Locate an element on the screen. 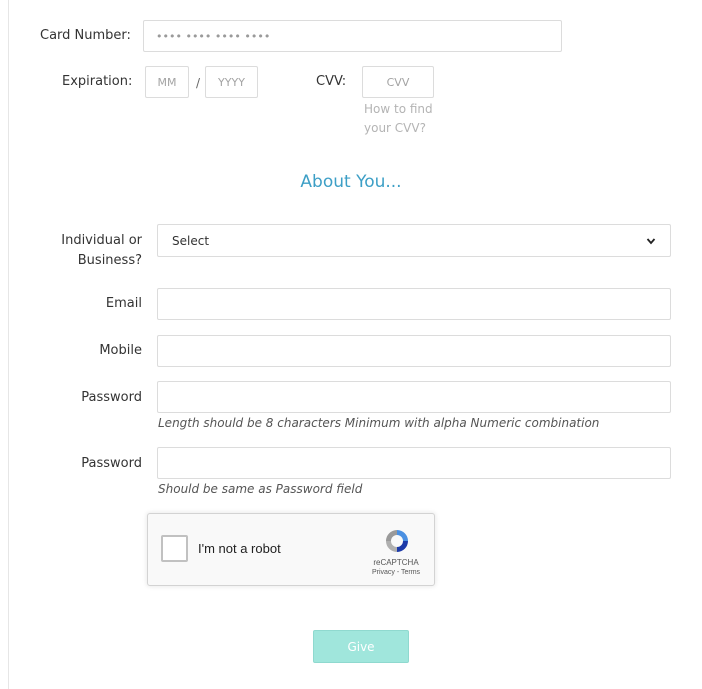 Image resolution: width=702 pixels, height=689 pixels. password-field is located at coordinates (414, 397).